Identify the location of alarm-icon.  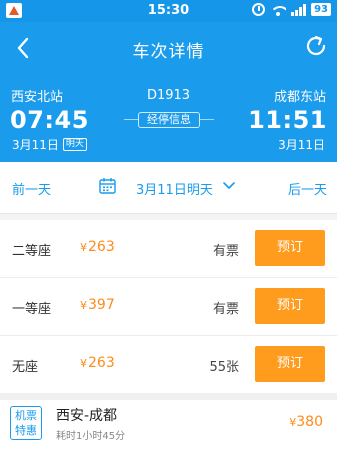
(259, 9).